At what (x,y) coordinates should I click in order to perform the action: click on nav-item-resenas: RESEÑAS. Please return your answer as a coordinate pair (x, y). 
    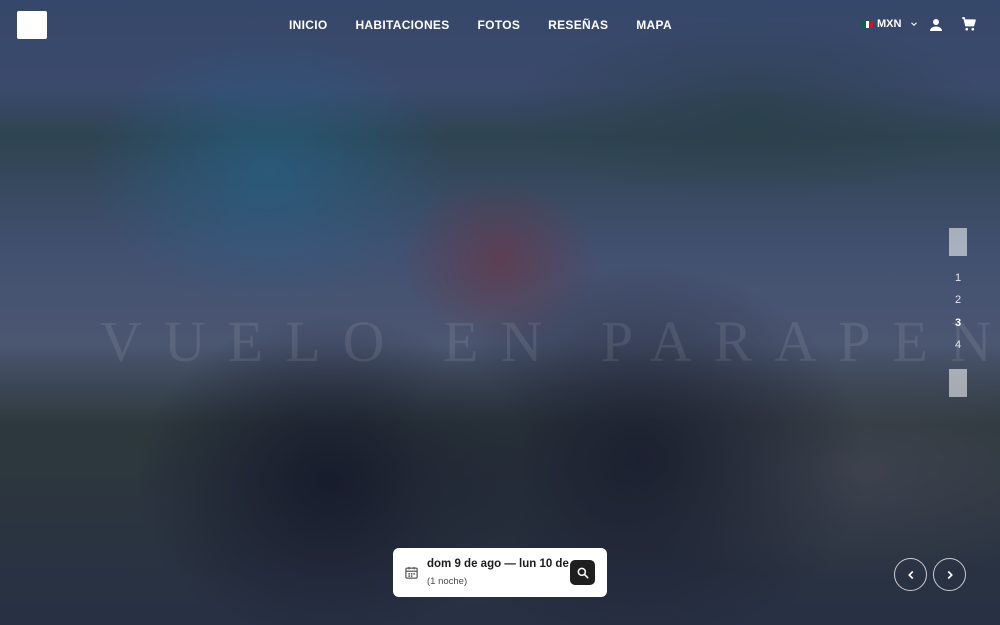
    Looking at the image, I should click on (578, 25).